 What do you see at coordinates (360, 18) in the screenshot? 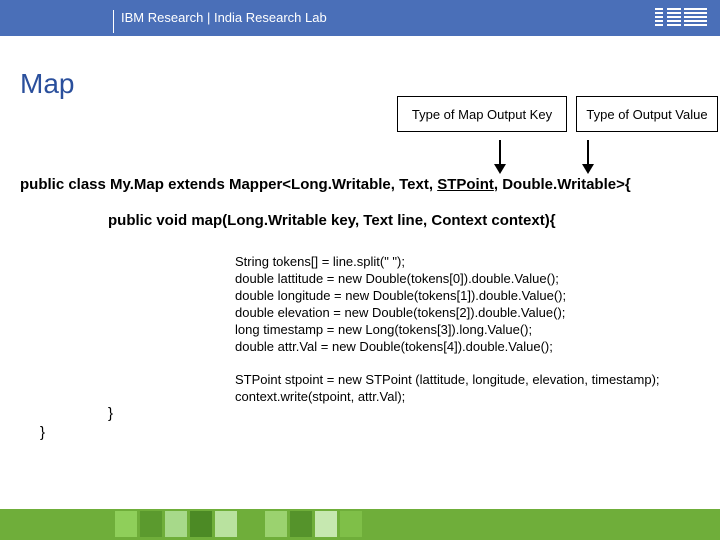
I see `header-bar: IBM Research | India Research Lab` at bounding box center [360, 18].